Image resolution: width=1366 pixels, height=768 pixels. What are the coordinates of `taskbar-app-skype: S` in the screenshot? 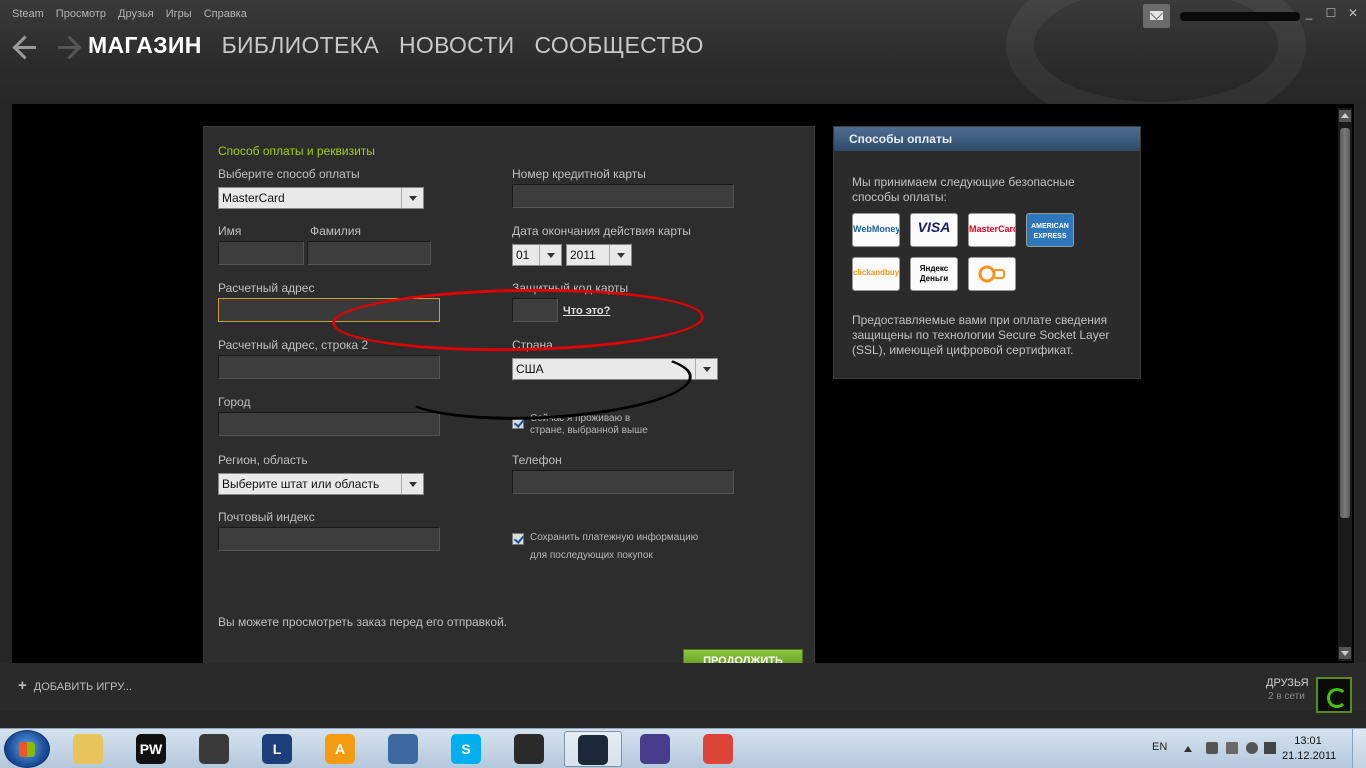 It's located at (467, 749).